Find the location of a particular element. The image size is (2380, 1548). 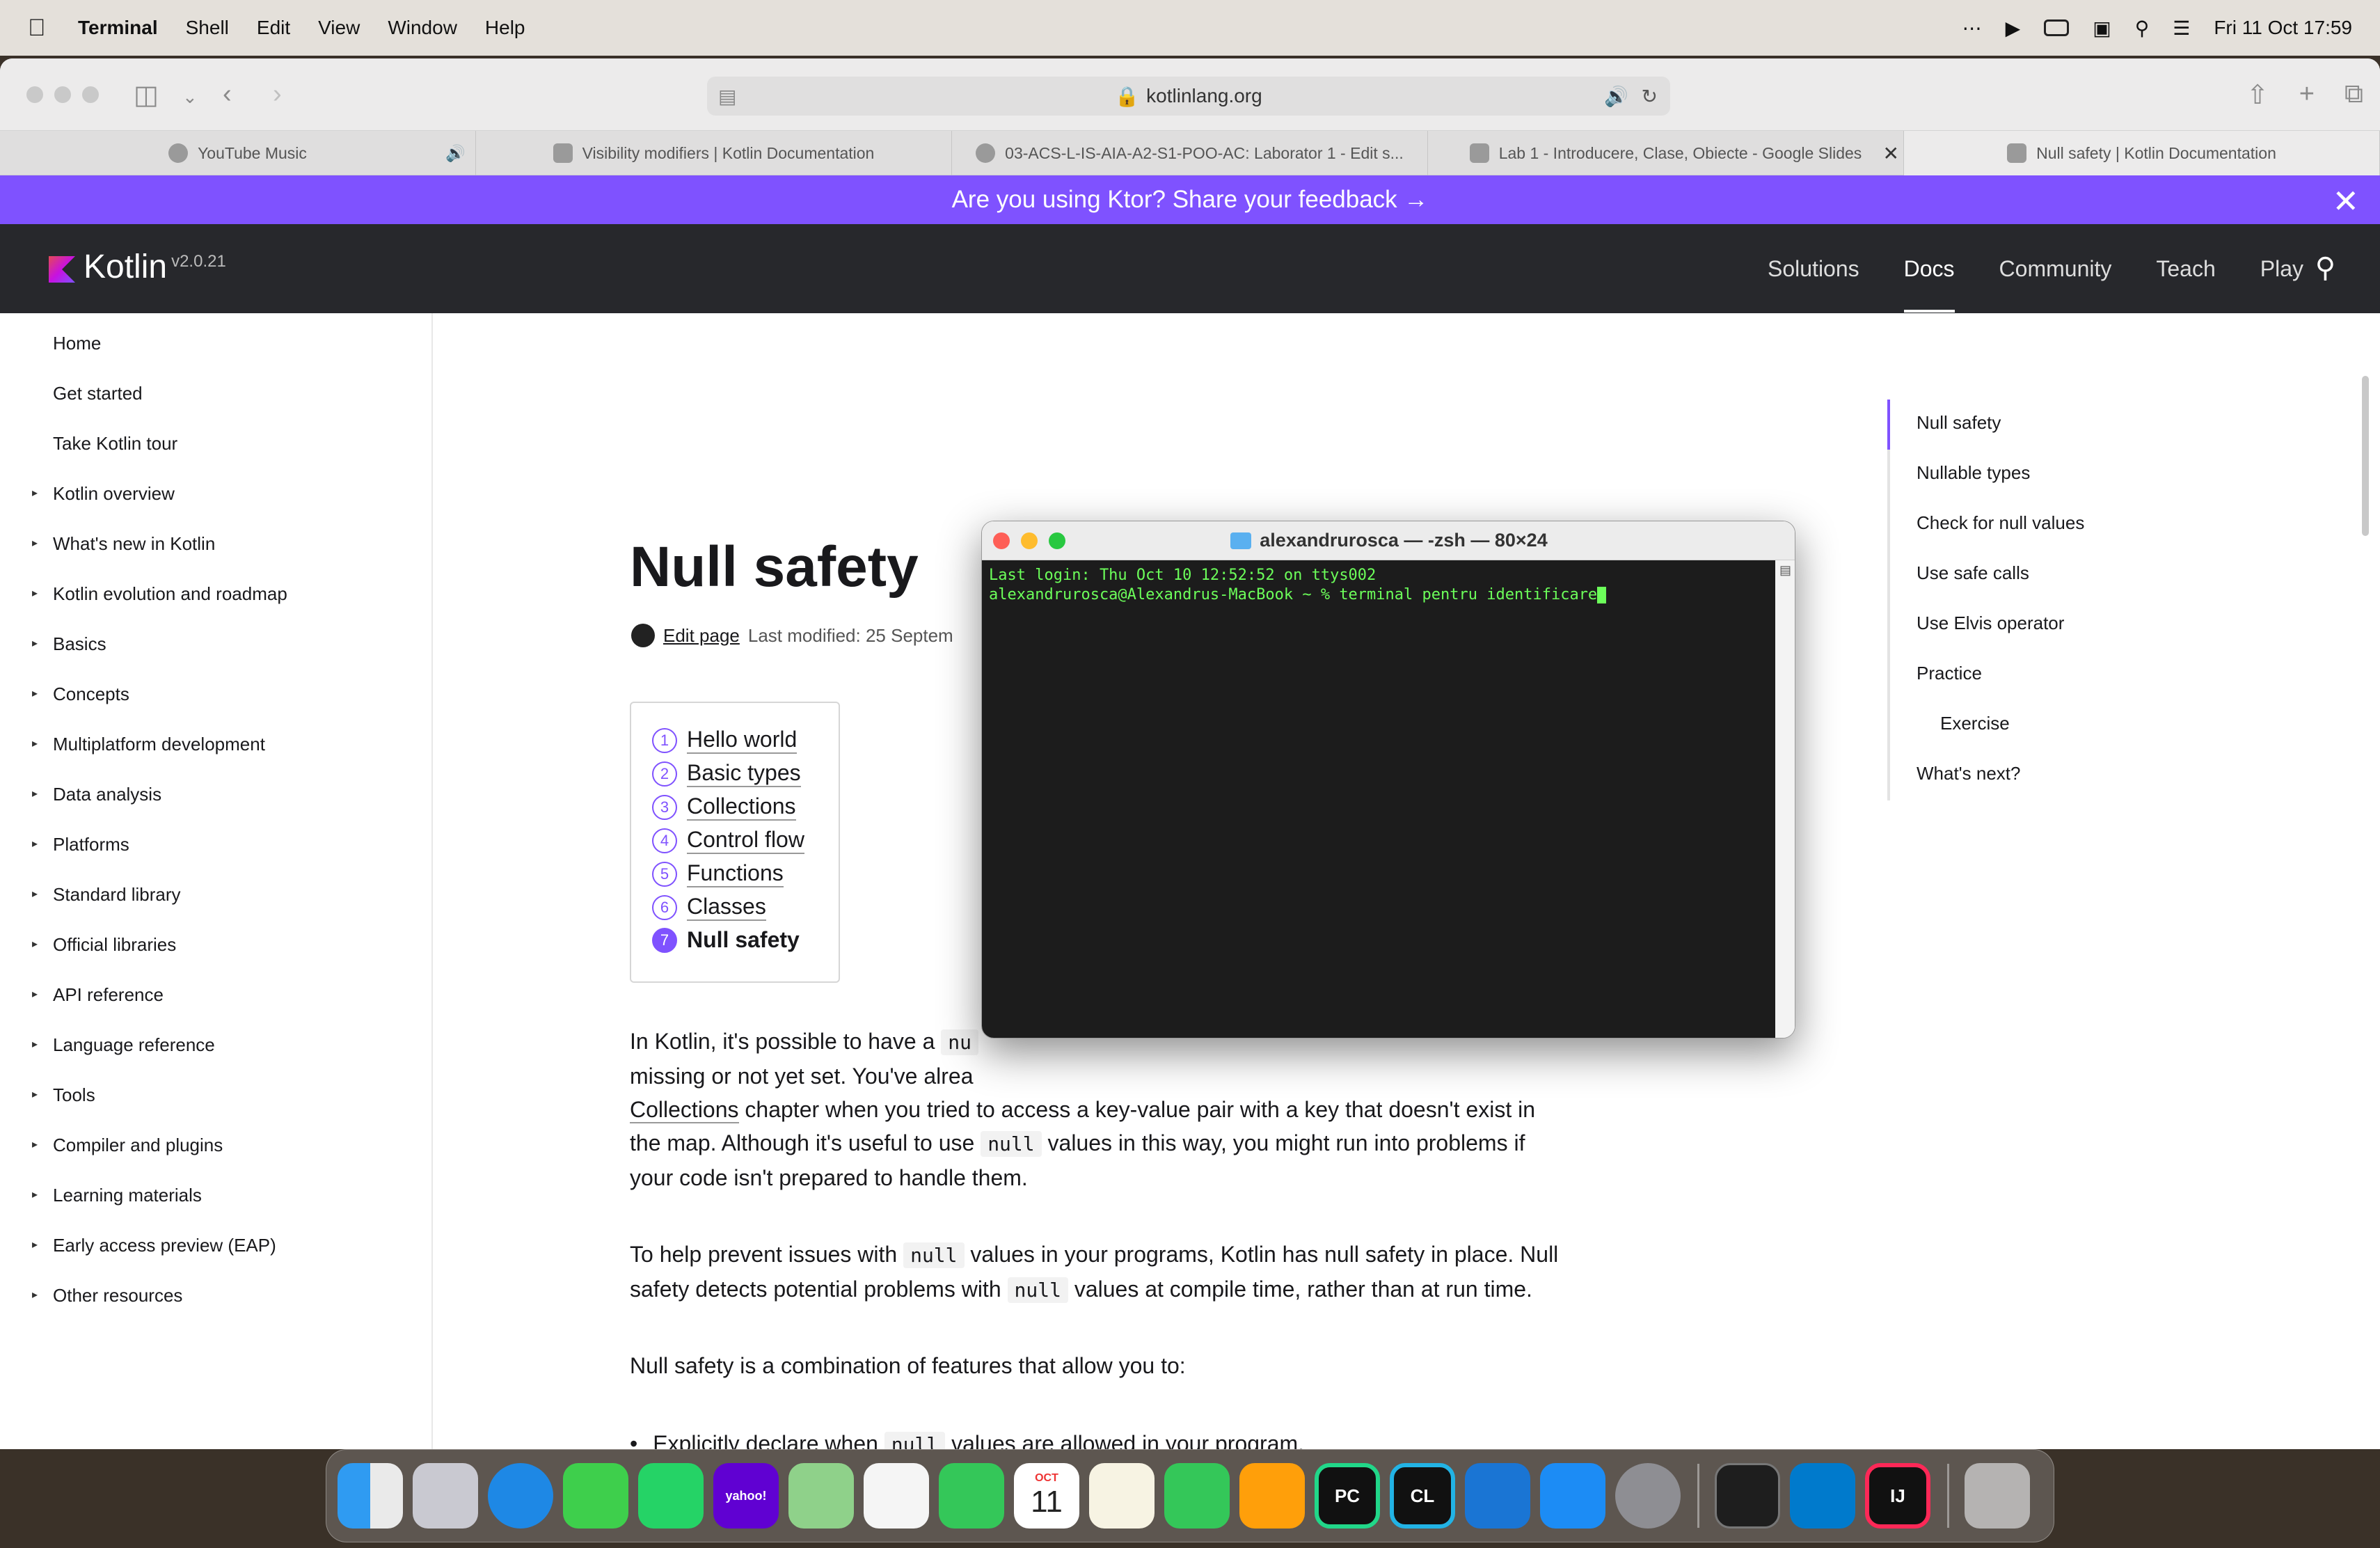

edit-page-link: Edit page is located at coordinates (701, 636).